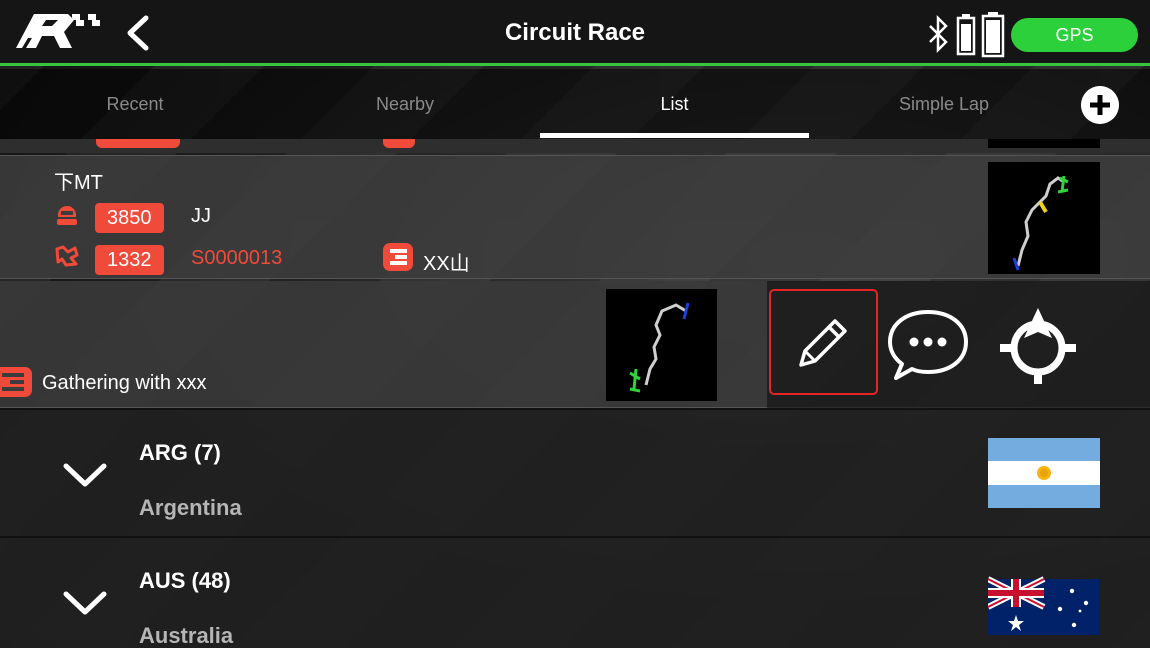 The height and width of the screenshot is (648, 1150). I want to click on argentina-flag-icon, so click(1044, 473).